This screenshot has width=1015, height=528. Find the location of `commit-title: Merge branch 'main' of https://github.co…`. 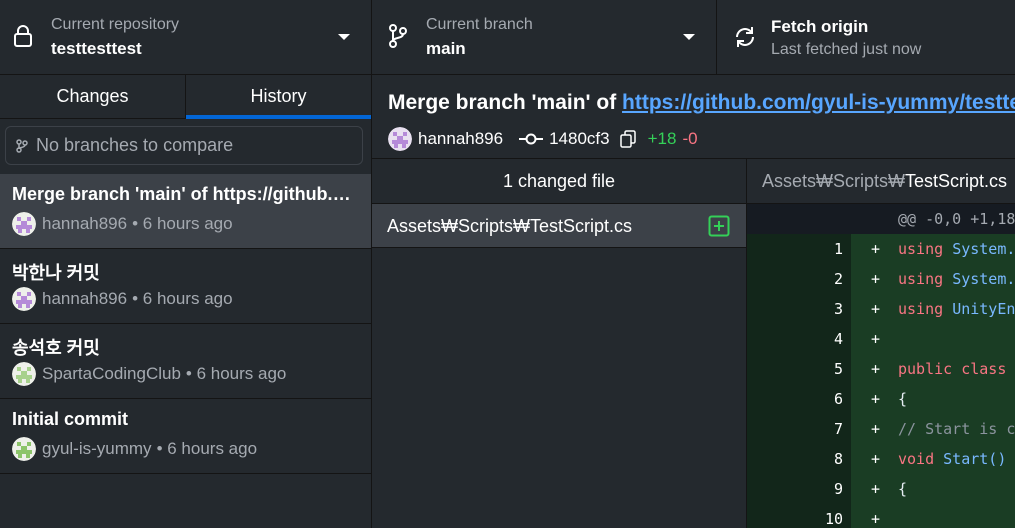

commit-title: Merge branch 'main' of https://github.co… is located at coordinates (184, 194).